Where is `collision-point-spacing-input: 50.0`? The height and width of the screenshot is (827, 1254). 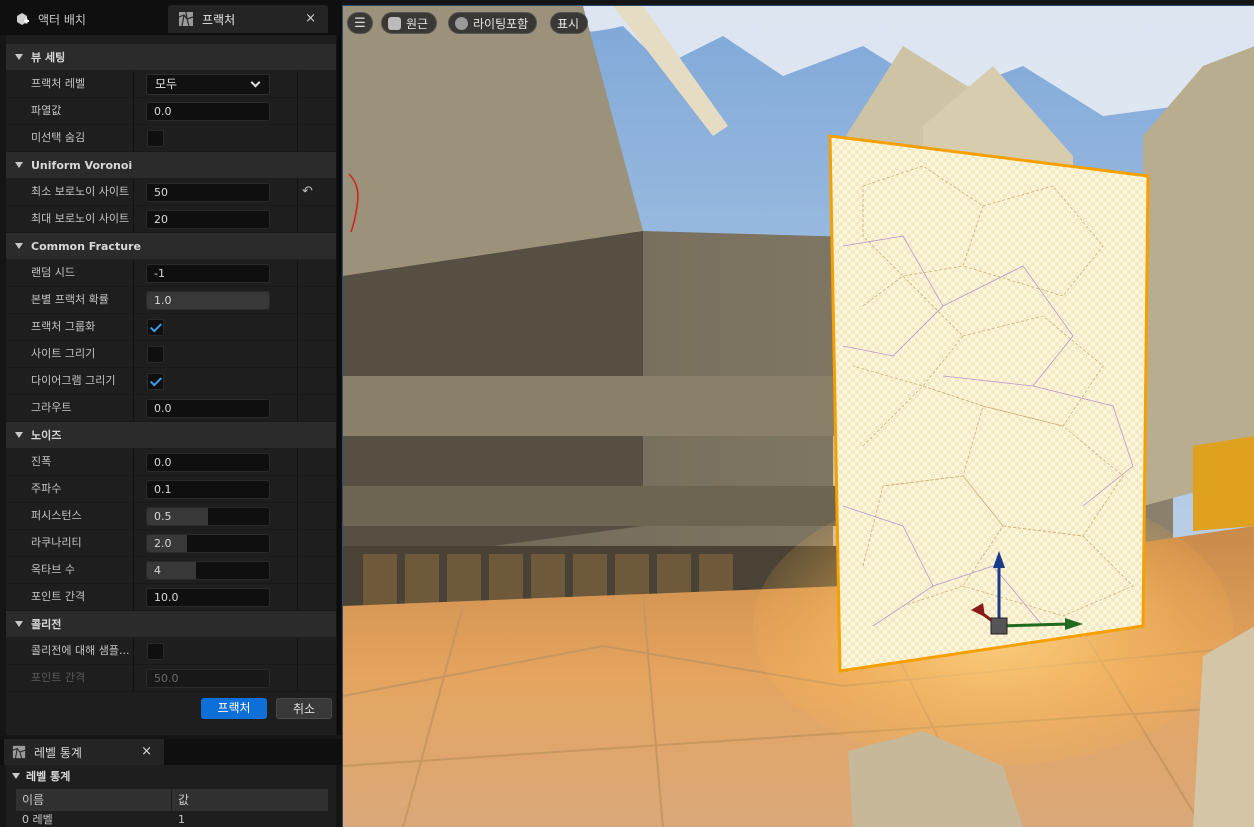
collision-point-spacing-input: 50.0 is located at coordinates (208, 678).